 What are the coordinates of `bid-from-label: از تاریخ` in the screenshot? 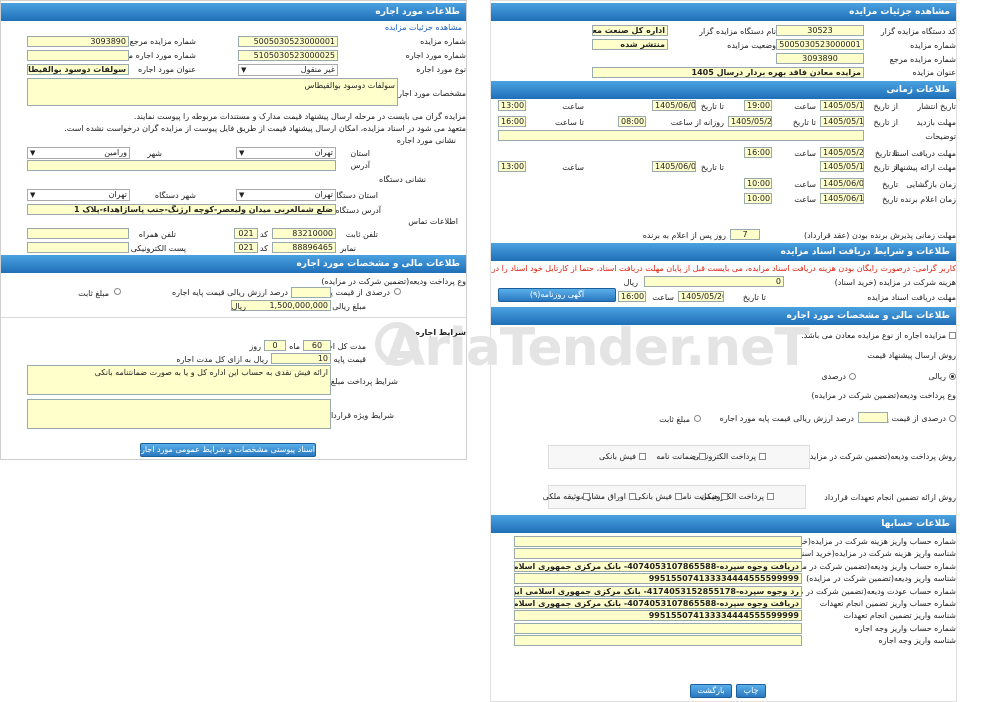 It's located at (885, 167).